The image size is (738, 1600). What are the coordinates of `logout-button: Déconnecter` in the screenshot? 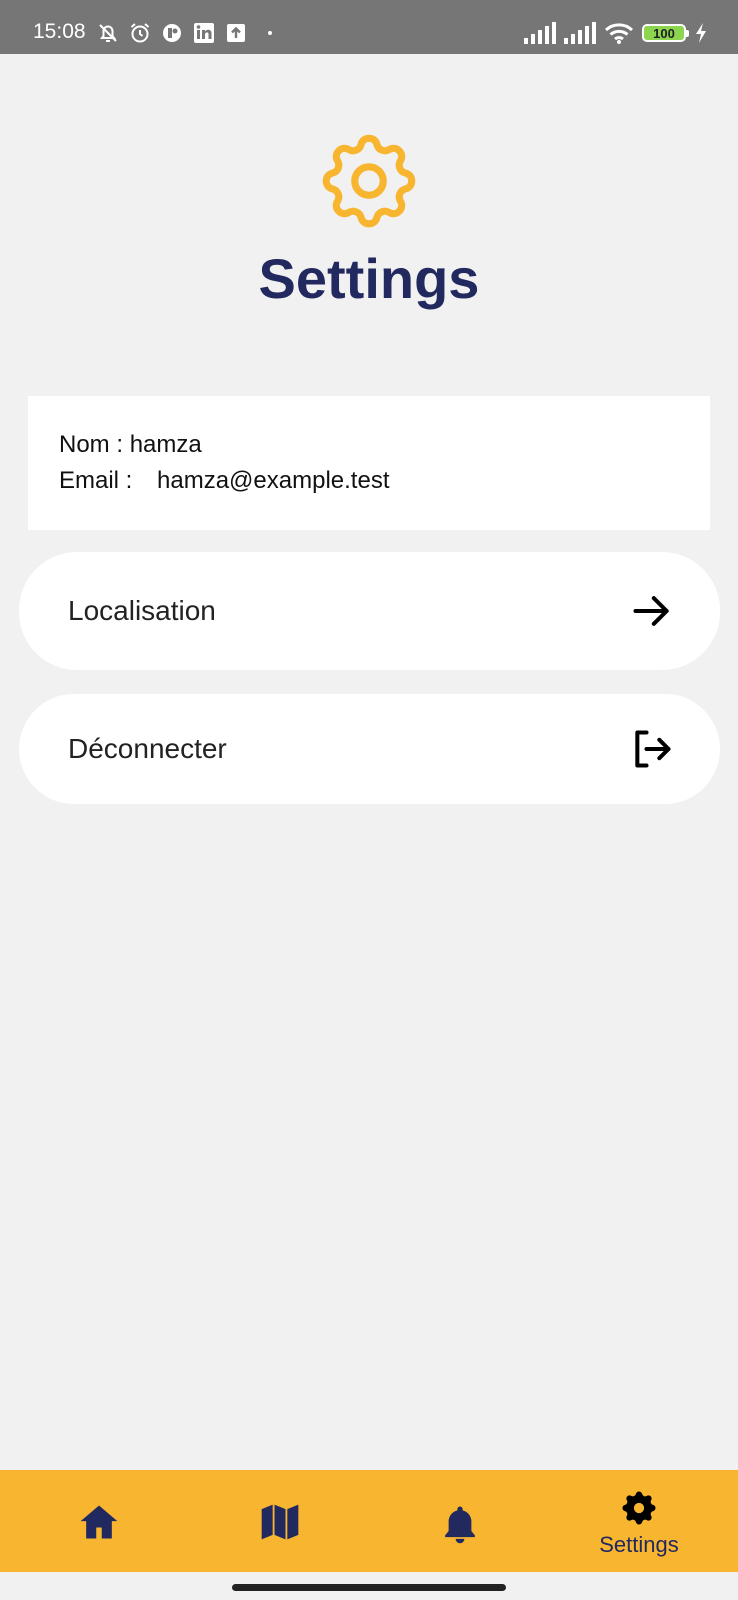 It's located at (369, 749).